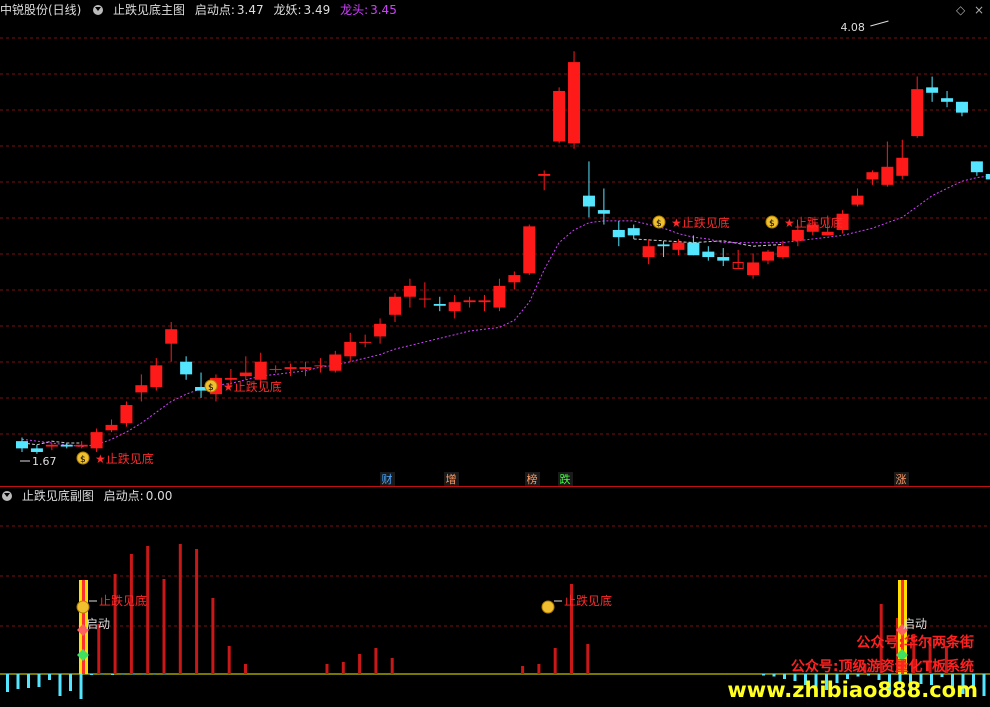 This screenshot has width=990, height=707. Describe the element at coordinates (41, 10) in the screenshot. I see `stock-name: 中锐股份(日线)` at that location.